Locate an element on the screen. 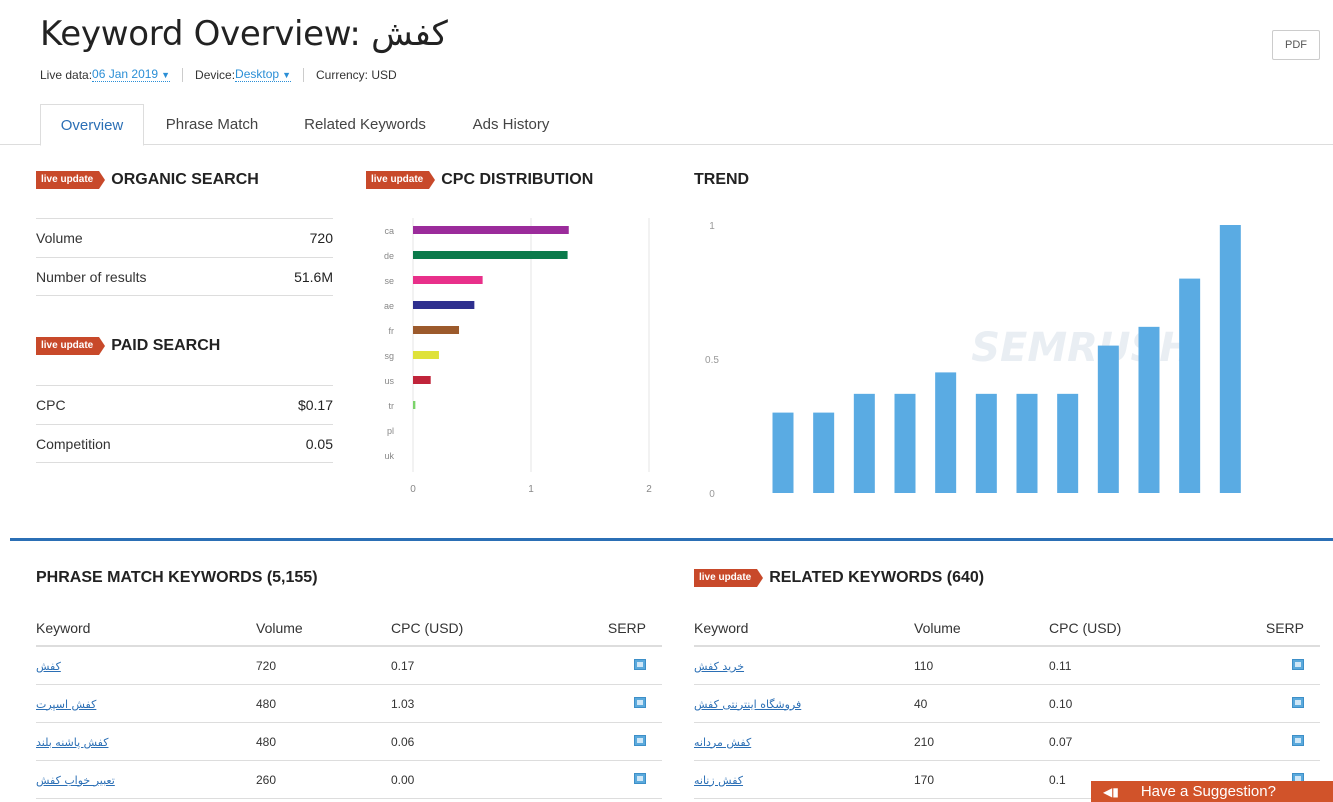 This screenshot has height=802, width=1333. volume-cell: 40 is located at coordinates (921, 703).